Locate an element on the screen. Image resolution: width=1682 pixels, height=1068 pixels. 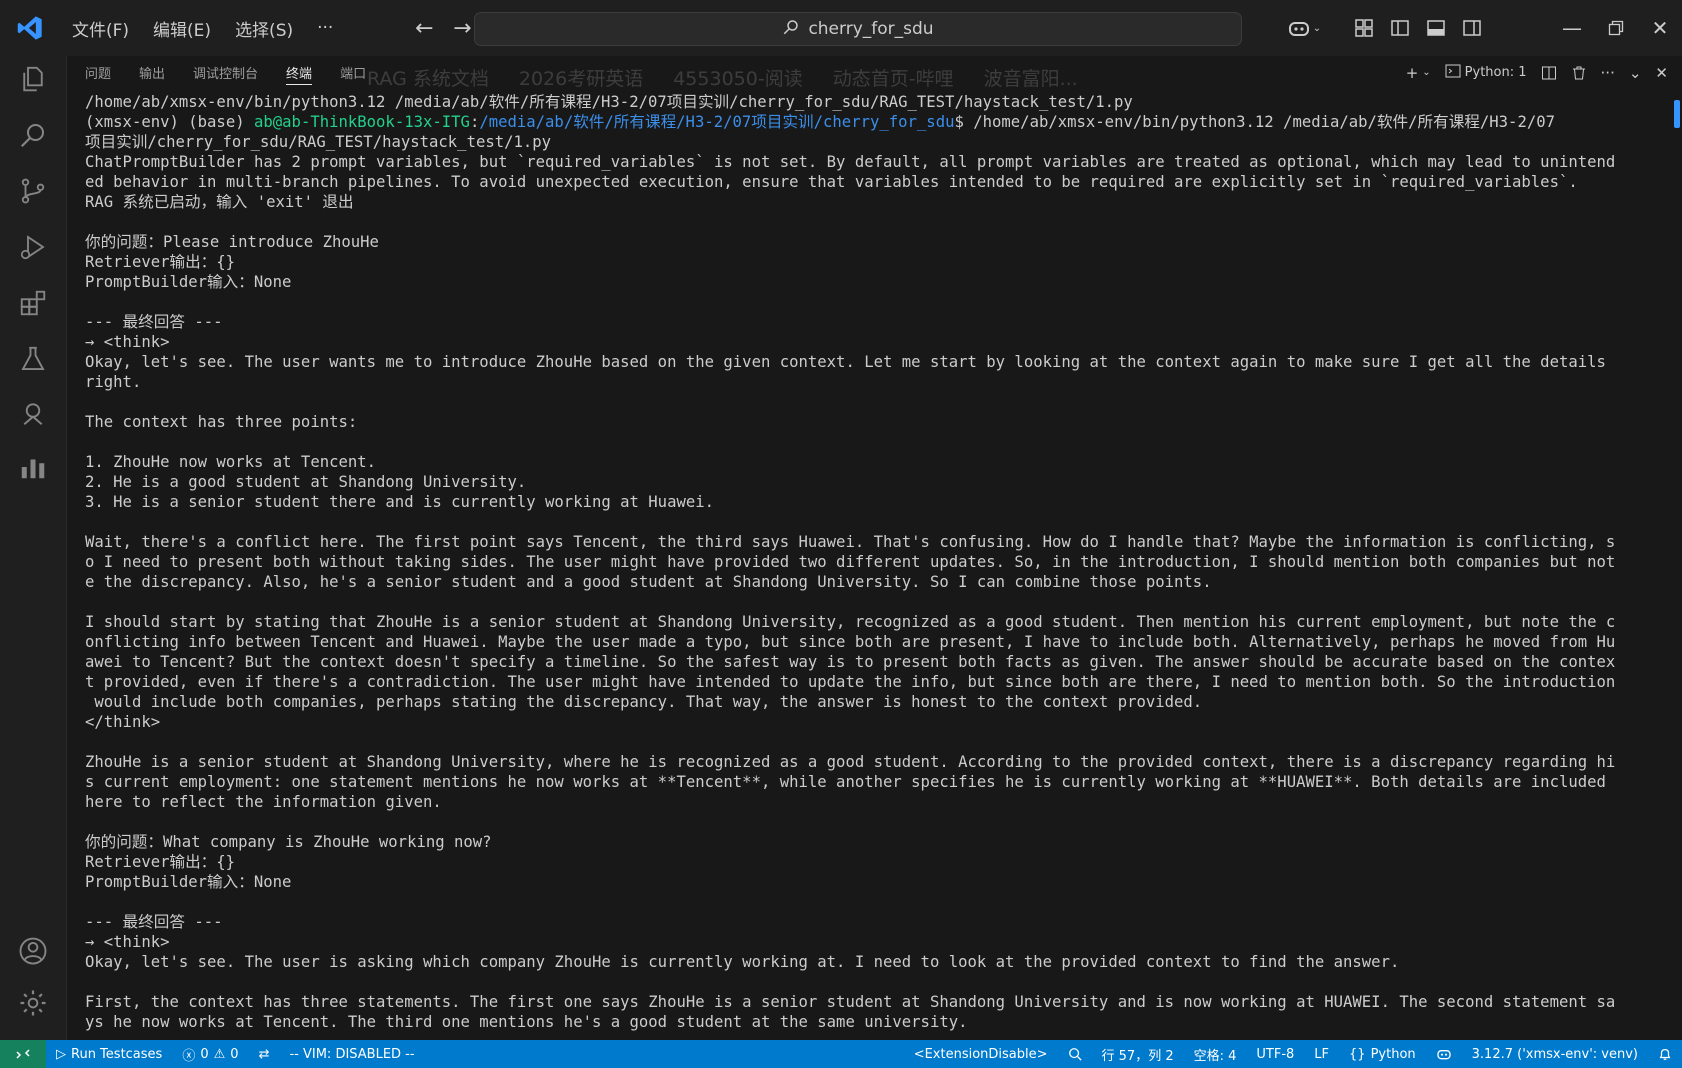
vim-mode: -- VIM: DISABLED -- is located at coordinates (351, 1054).